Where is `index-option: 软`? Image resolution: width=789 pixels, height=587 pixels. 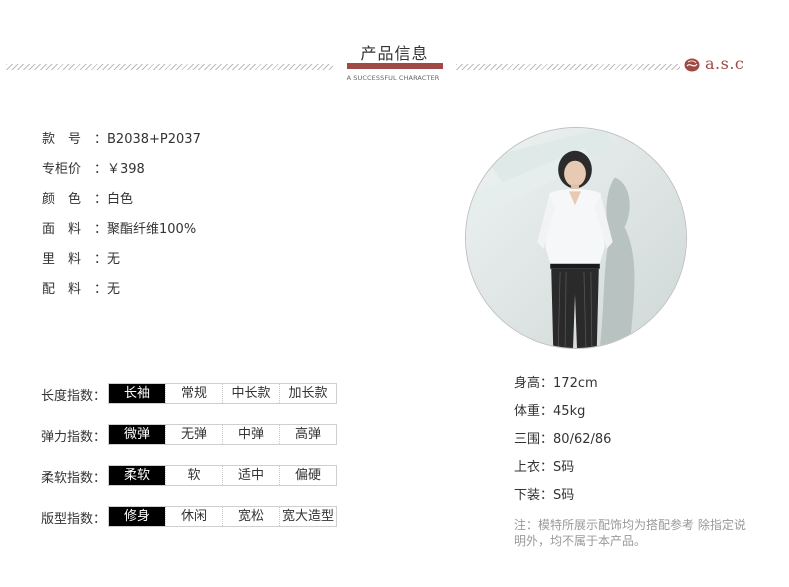
index-option: 软 is located at coordinates (193, 475).